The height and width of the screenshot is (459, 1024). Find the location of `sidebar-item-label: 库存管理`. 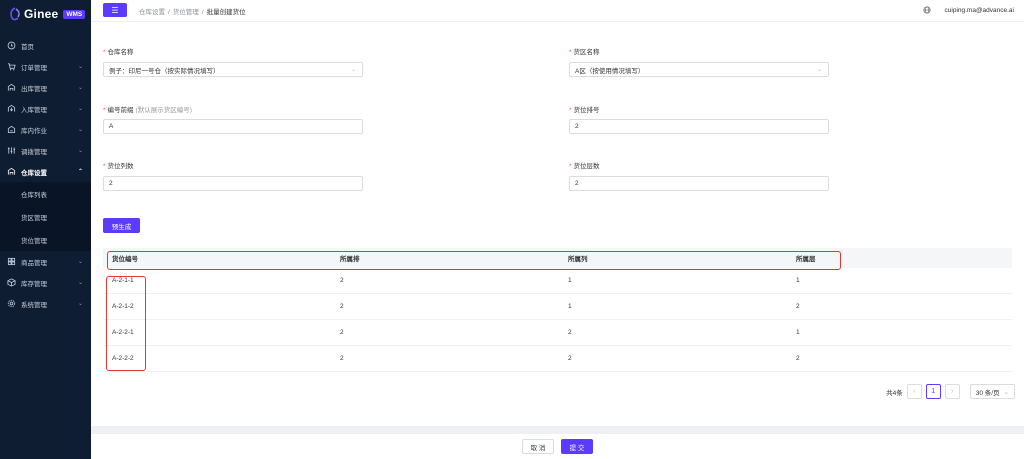

sidebar-item-label: 库存管理 is located at coordinates (34, 284).